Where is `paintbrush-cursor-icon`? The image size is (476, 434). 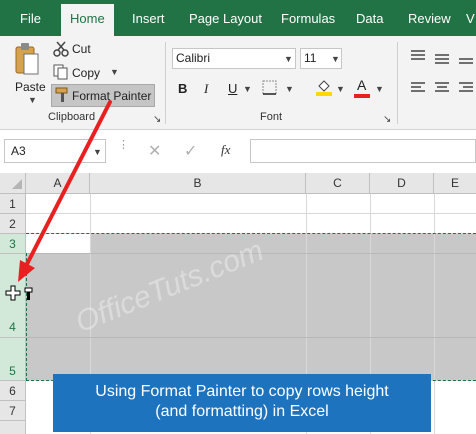 paintbrush-cursor-icon is located at coordinates (19, 293).